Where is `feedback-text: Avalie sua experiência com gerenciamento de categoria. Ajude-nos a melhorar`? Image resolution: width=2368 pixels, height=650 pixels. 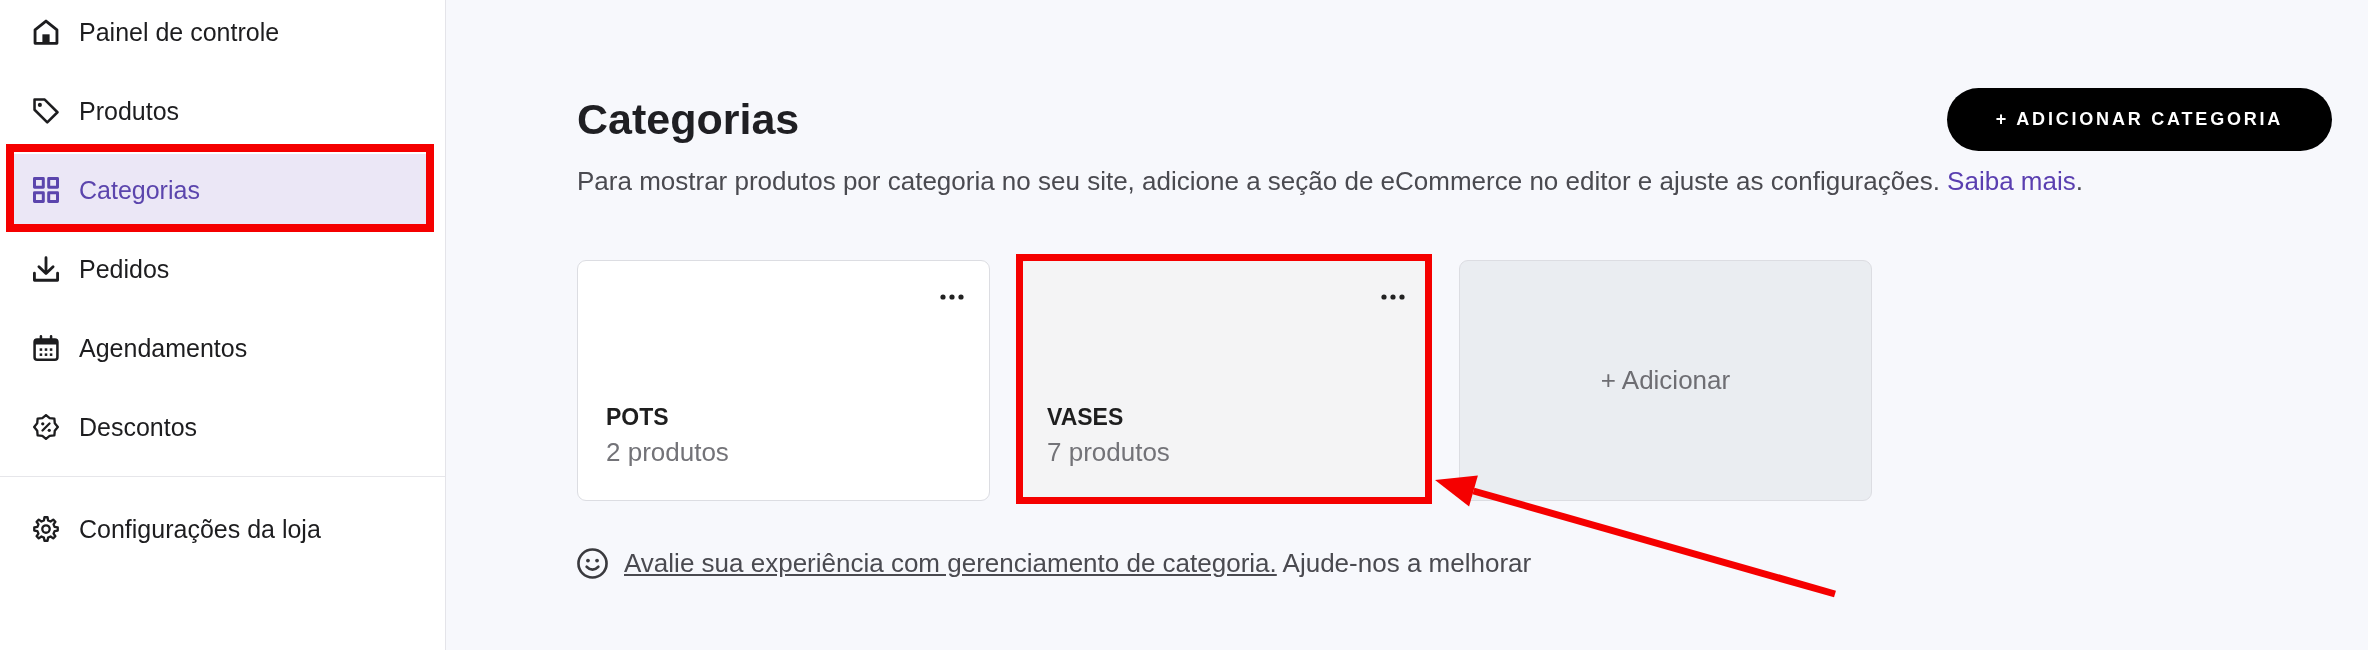 feedback-text: Avalie sua experiência com gerenciamento de categoria. Ajude-nos a melhorar is located at coordinates (1078, 563).